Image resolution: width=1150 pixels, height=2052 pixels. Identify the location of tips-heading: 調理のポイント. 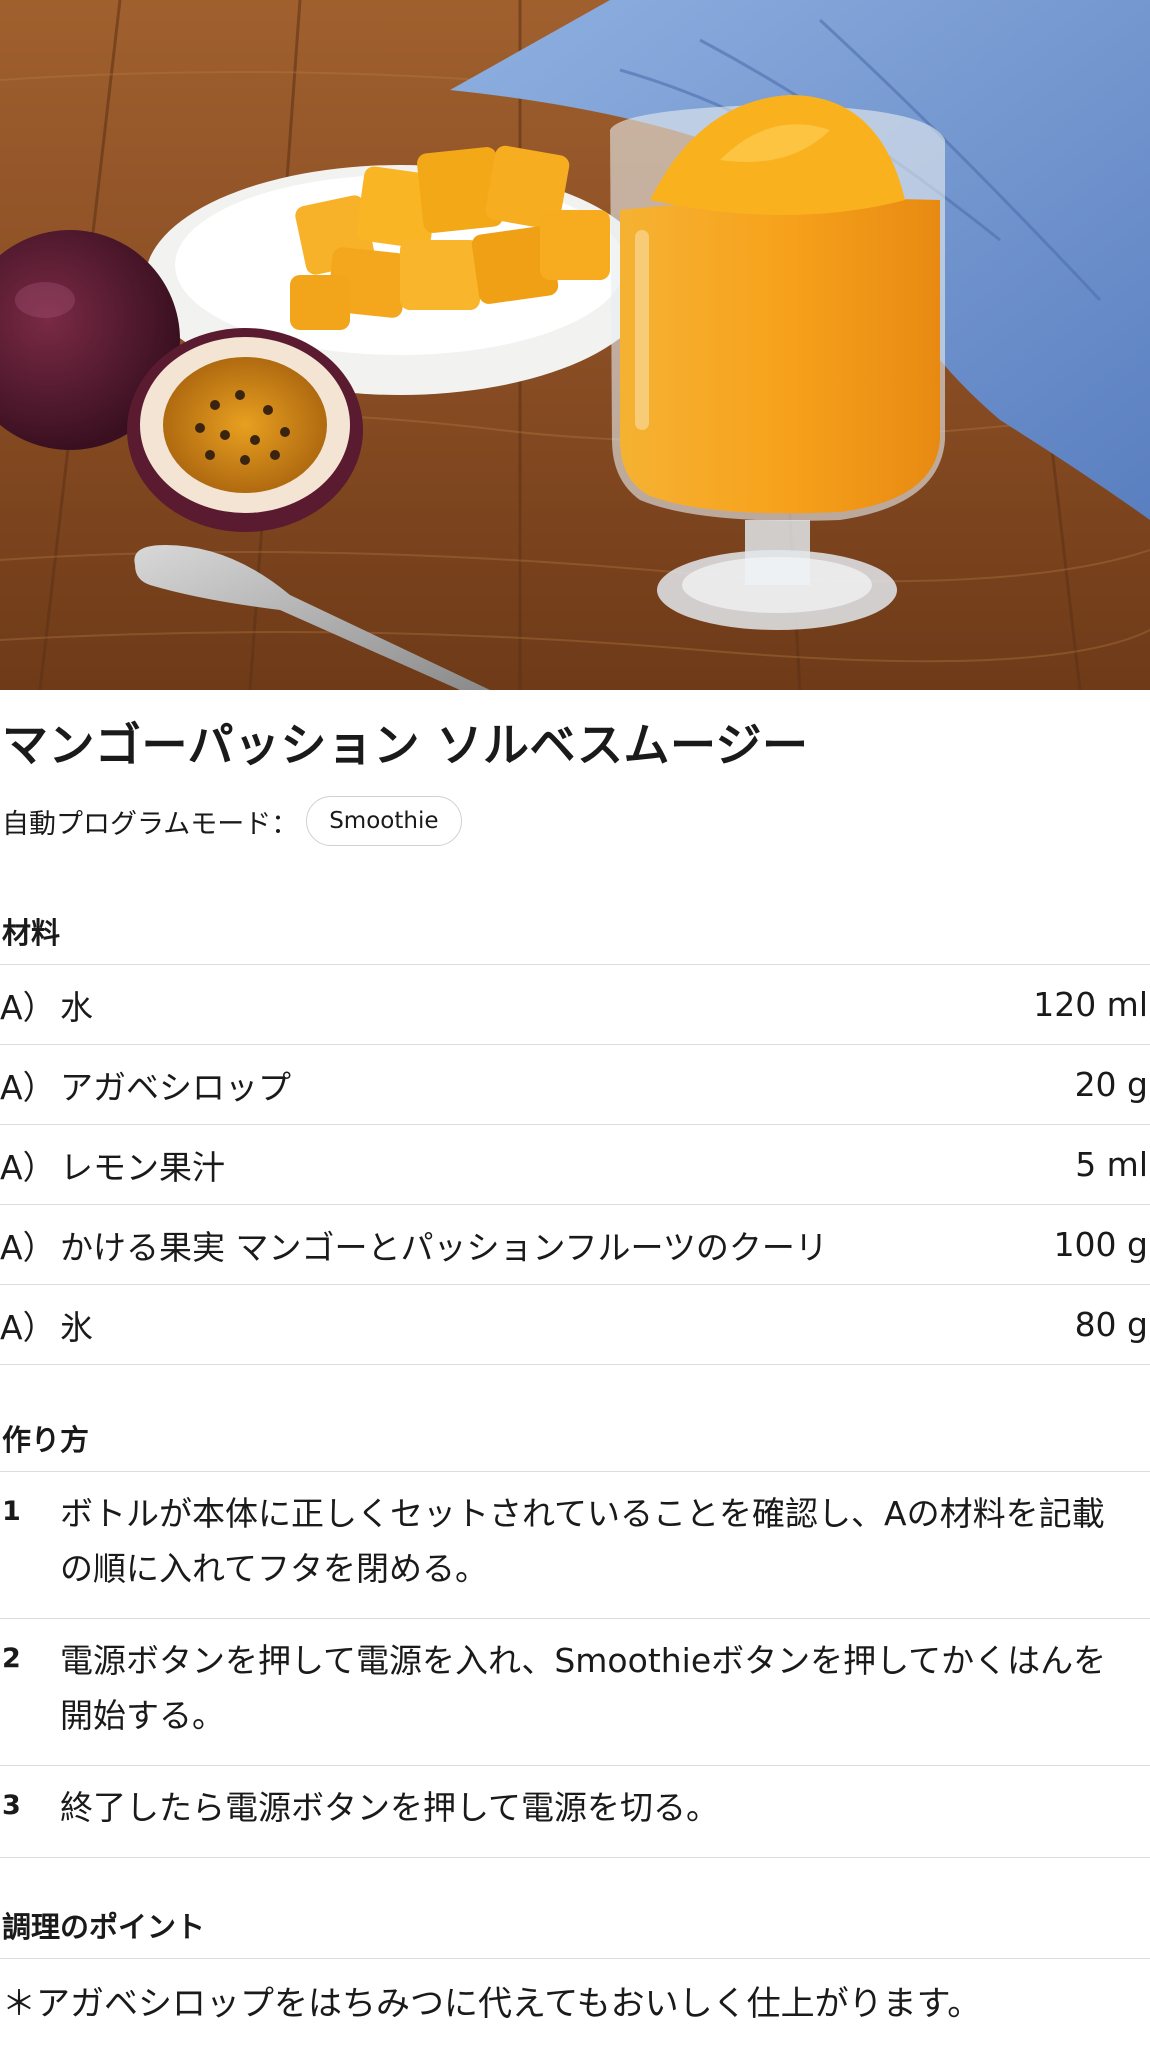
(575, 1928).